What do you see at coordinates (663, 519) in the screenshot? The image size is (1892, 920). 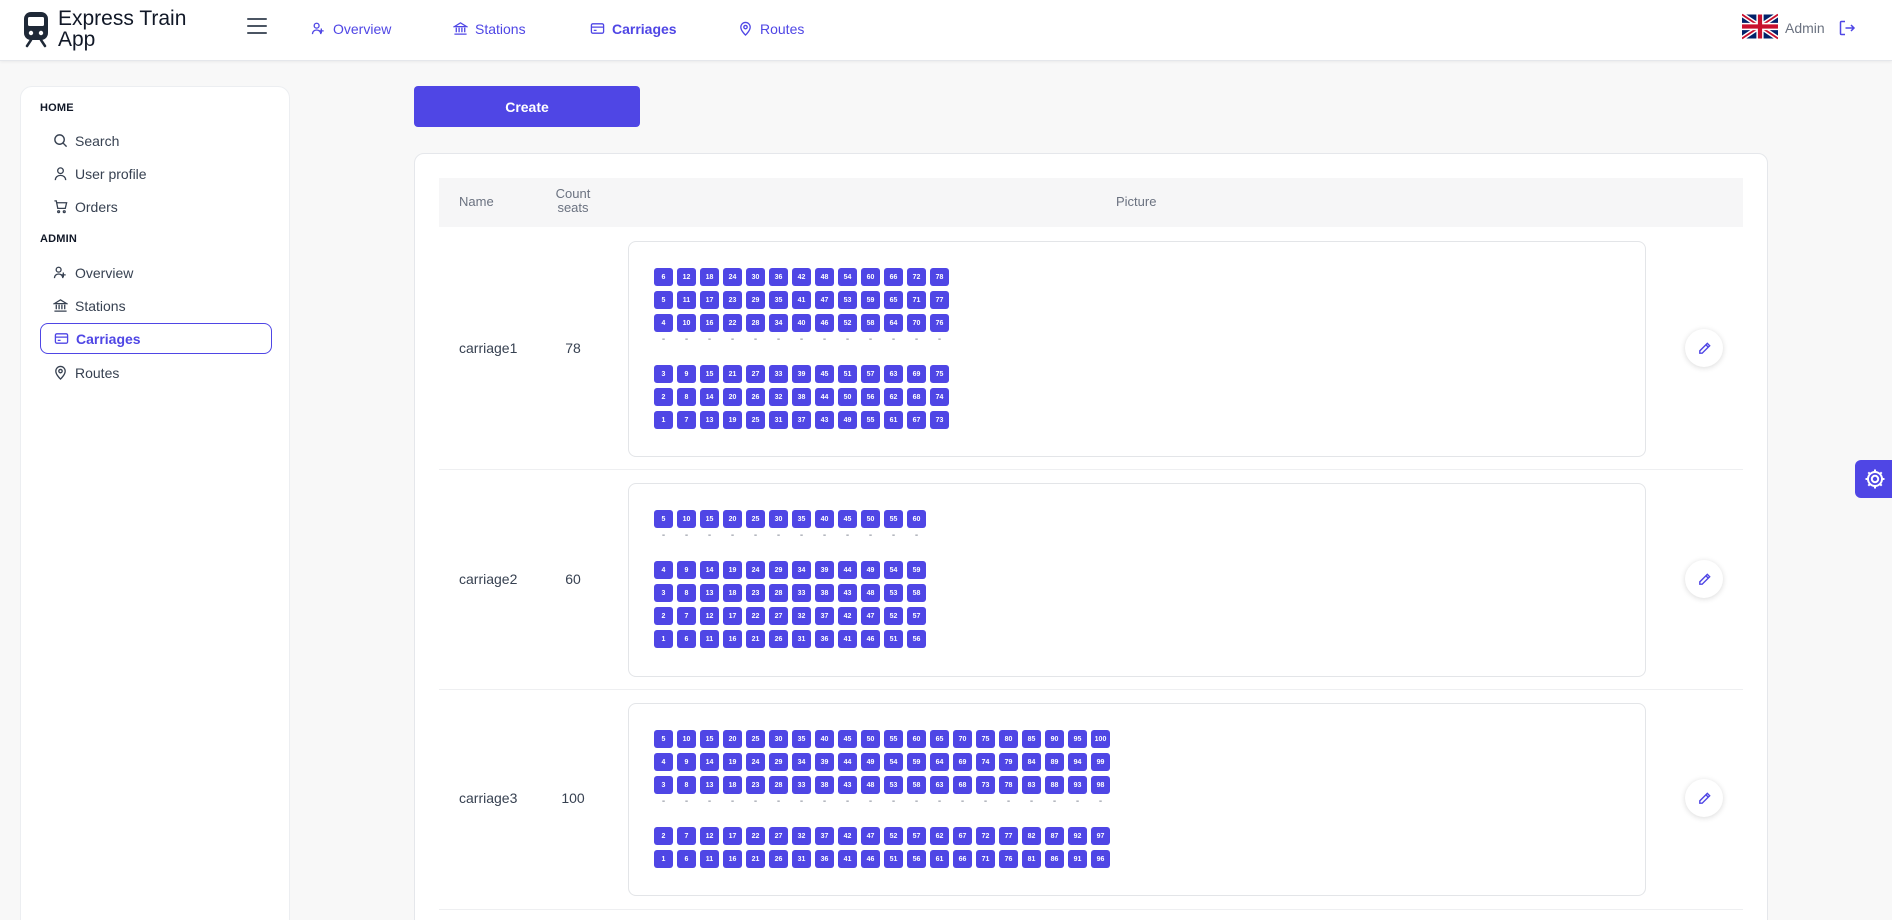 I see `seat: 5` at bounding box center [663, 519].